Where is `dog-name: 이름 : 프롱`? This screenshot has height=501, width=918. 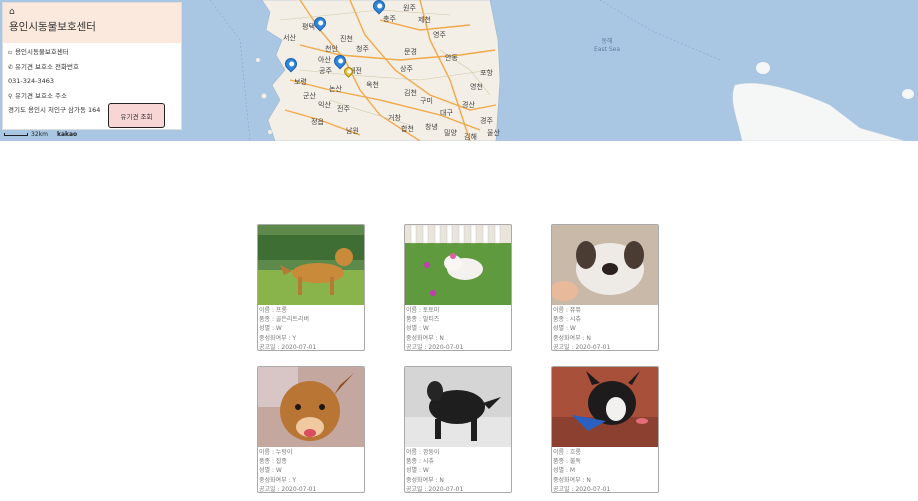 dog-name: 이름 : 프롱 is located at coordinates (273, 310).